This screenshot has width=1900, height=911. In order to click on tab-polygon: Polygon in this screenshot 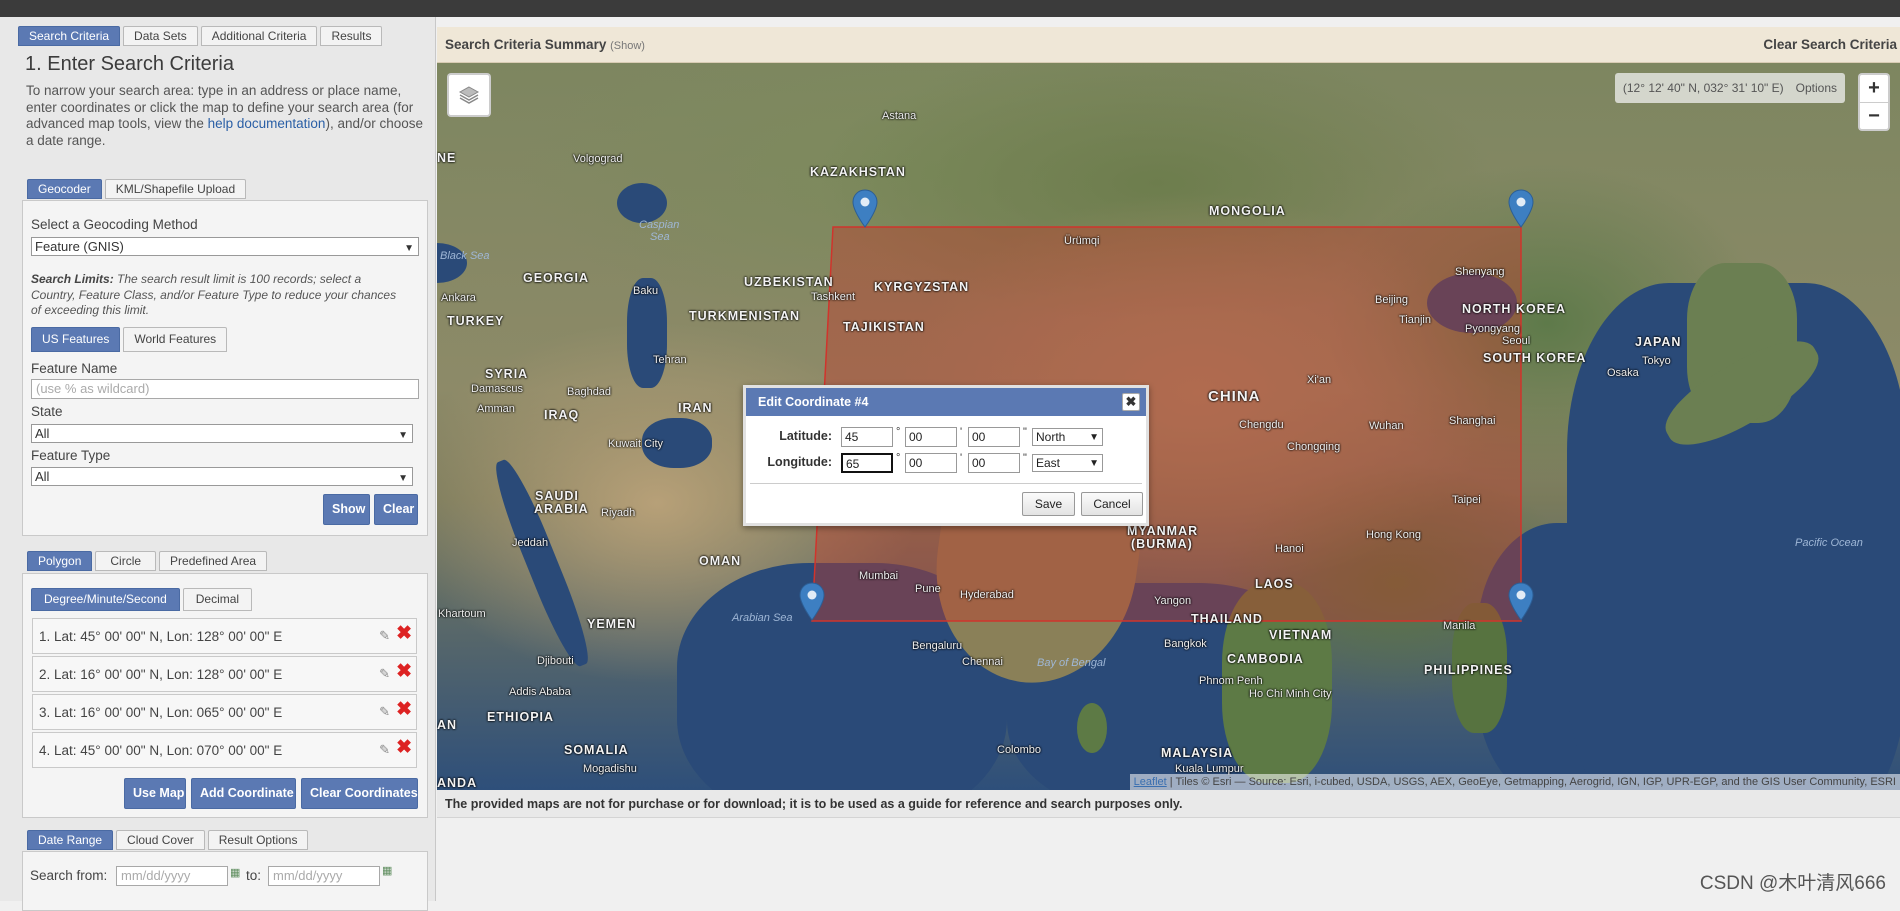, I will do `click(60, 561)`.